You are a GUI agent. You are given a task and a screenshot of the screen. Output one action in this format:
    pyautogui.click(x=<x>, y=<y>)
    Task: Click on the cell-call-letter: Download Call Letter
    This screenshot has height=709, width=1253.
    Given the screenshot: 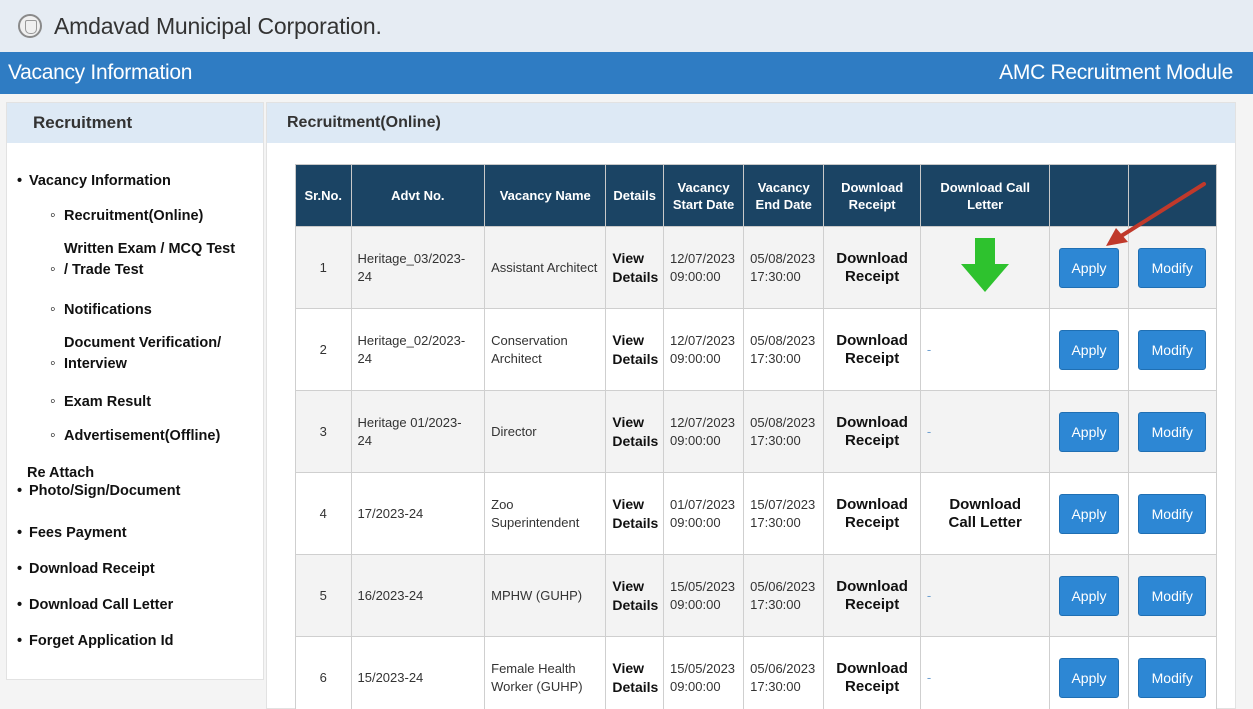 What is the action you would take?
    pyautogui.click(x=985, y=513)
    